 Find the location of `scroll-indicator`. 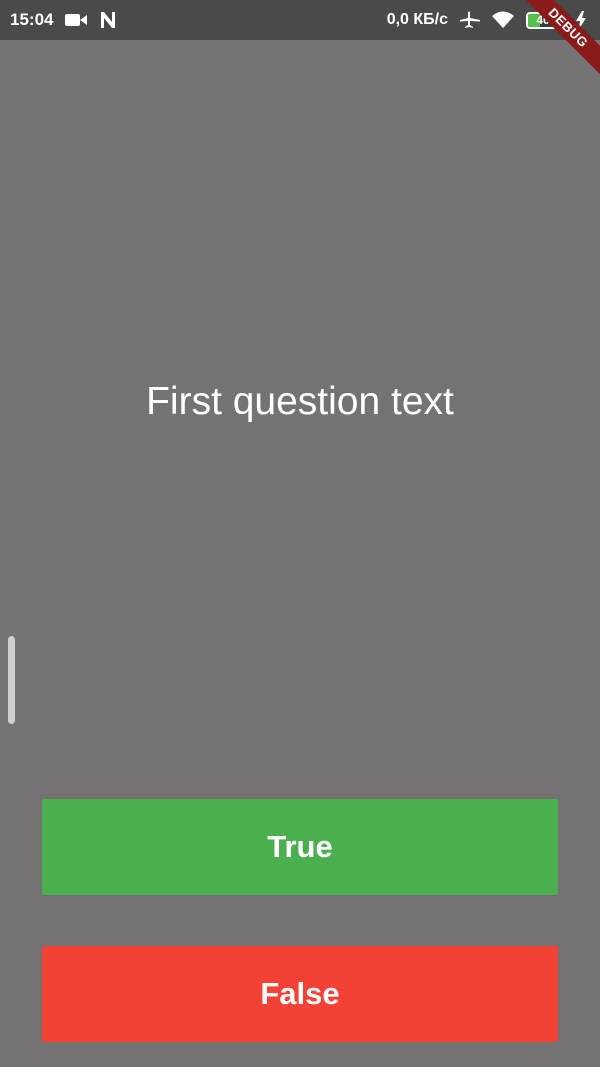

scroll-indicator is located at coordinates (11, 680).